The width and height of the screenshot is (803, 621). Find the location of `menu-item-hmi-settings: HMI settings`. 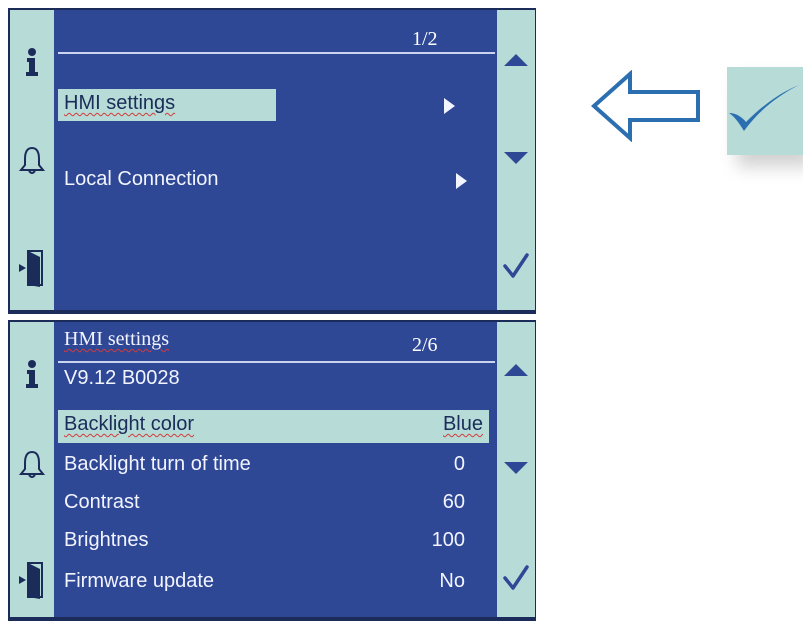

menu-item-hmi-settings: HMI settings is located at coordinates (167, 105).